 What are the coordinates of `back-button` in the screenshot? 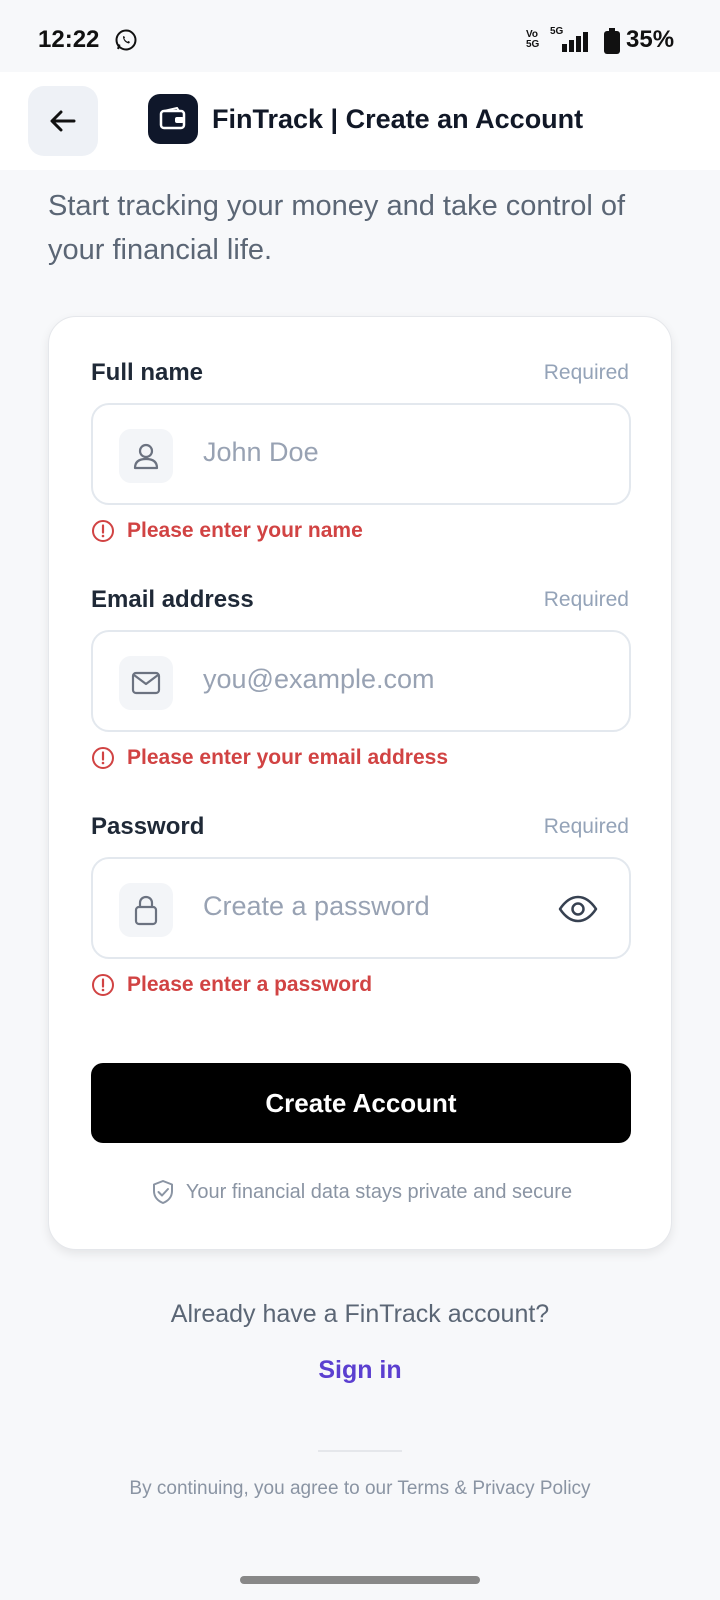 It's located at (63, 121).